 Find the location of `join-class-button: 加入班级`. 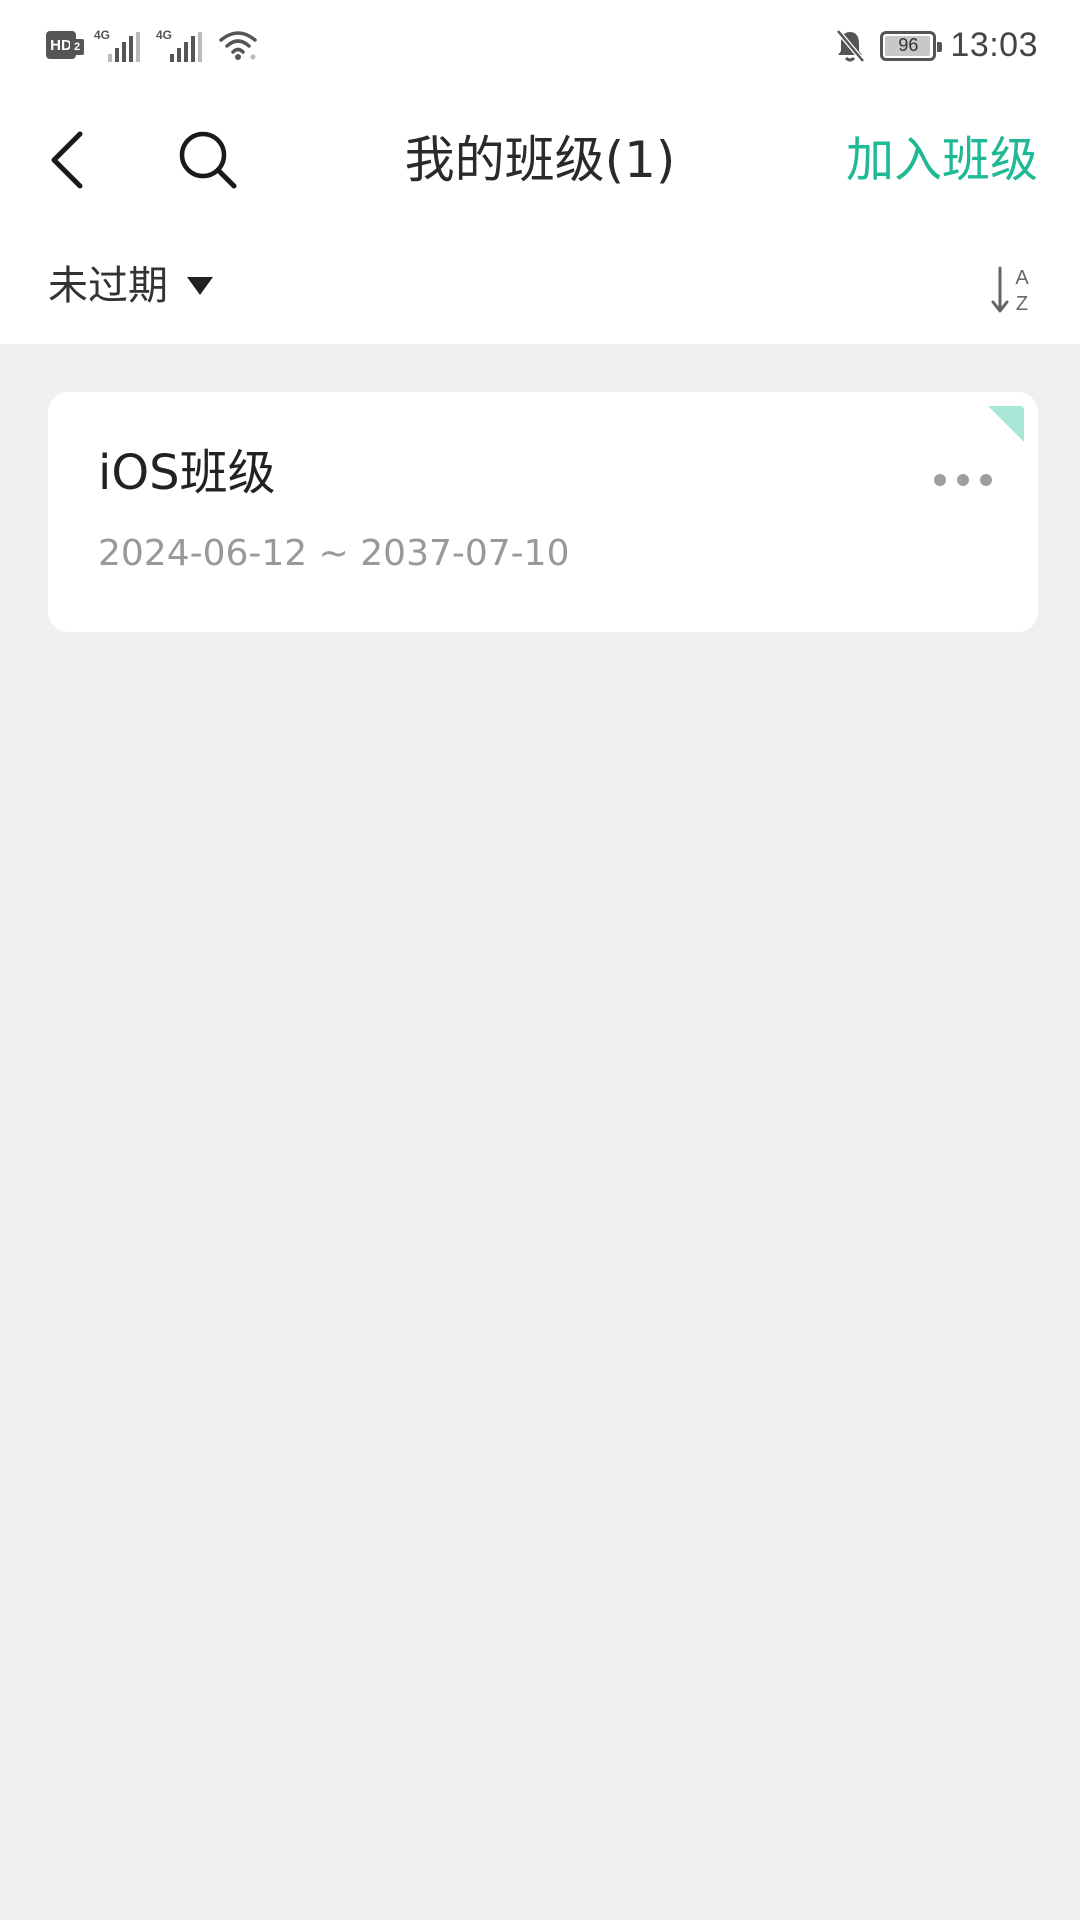

join-class-button: 加入班级 is located at coordinates (942, 160).